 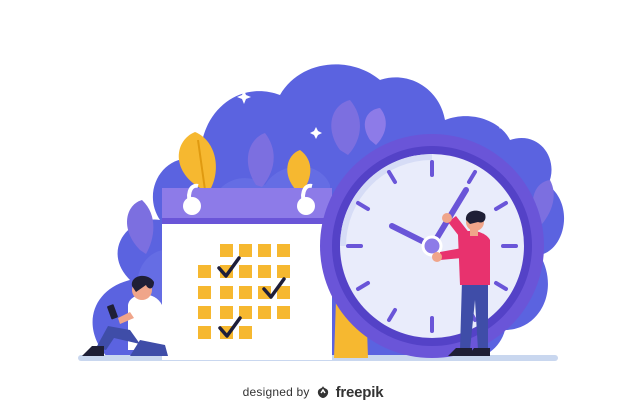 What do you see at coordinates (247, 271) in the screenshot?
I see `calendar` at bounding box center [247, 271].